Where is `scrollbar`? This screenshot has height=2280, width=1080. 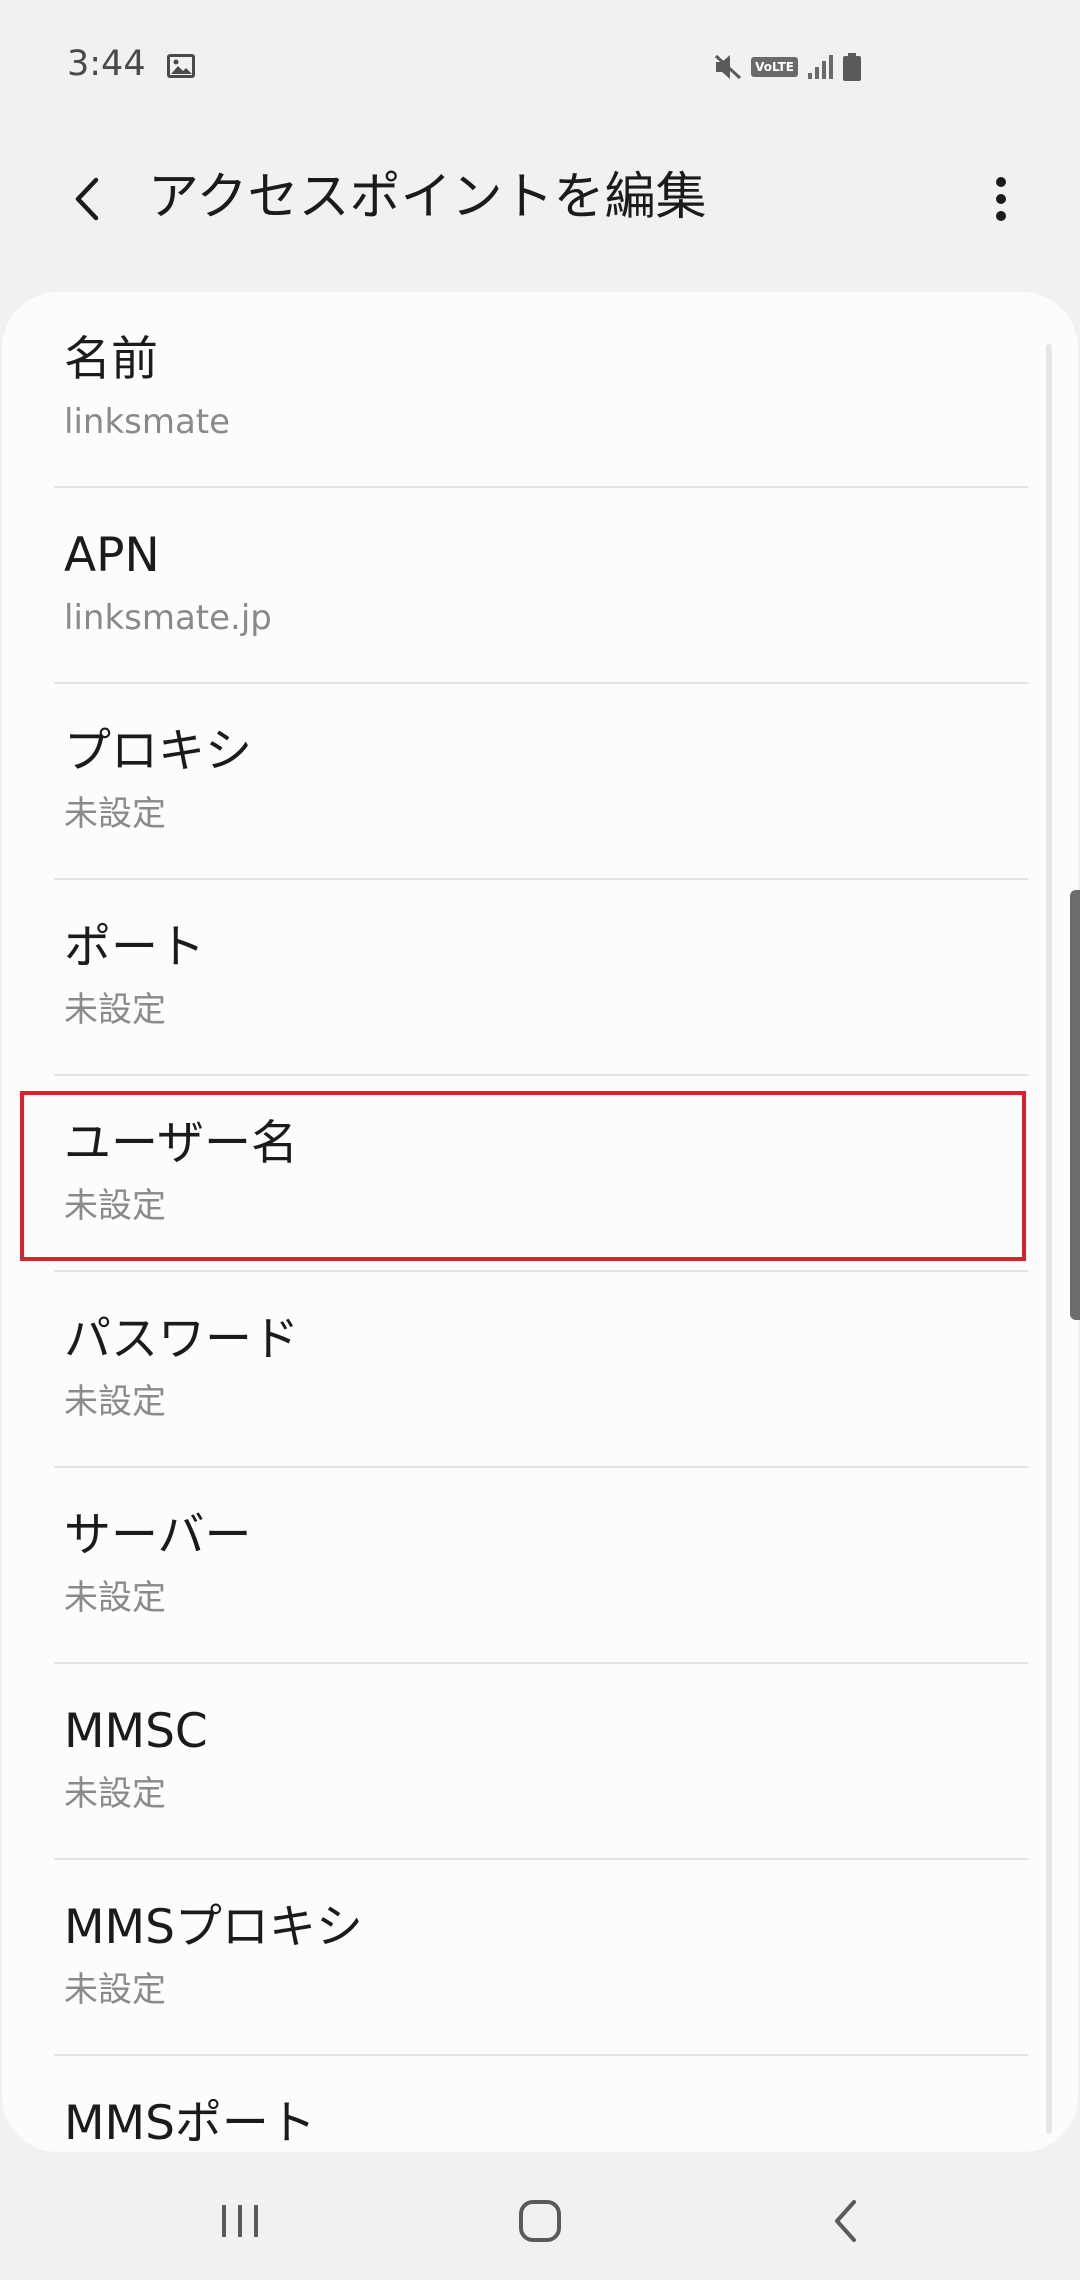
scrollbar is located at coordinates (1049, 1239).